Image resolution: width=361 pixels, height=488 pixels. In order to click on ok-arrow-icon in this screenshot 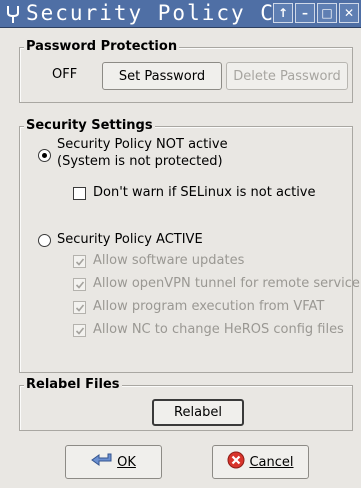, I will do `click(102, 462)`.